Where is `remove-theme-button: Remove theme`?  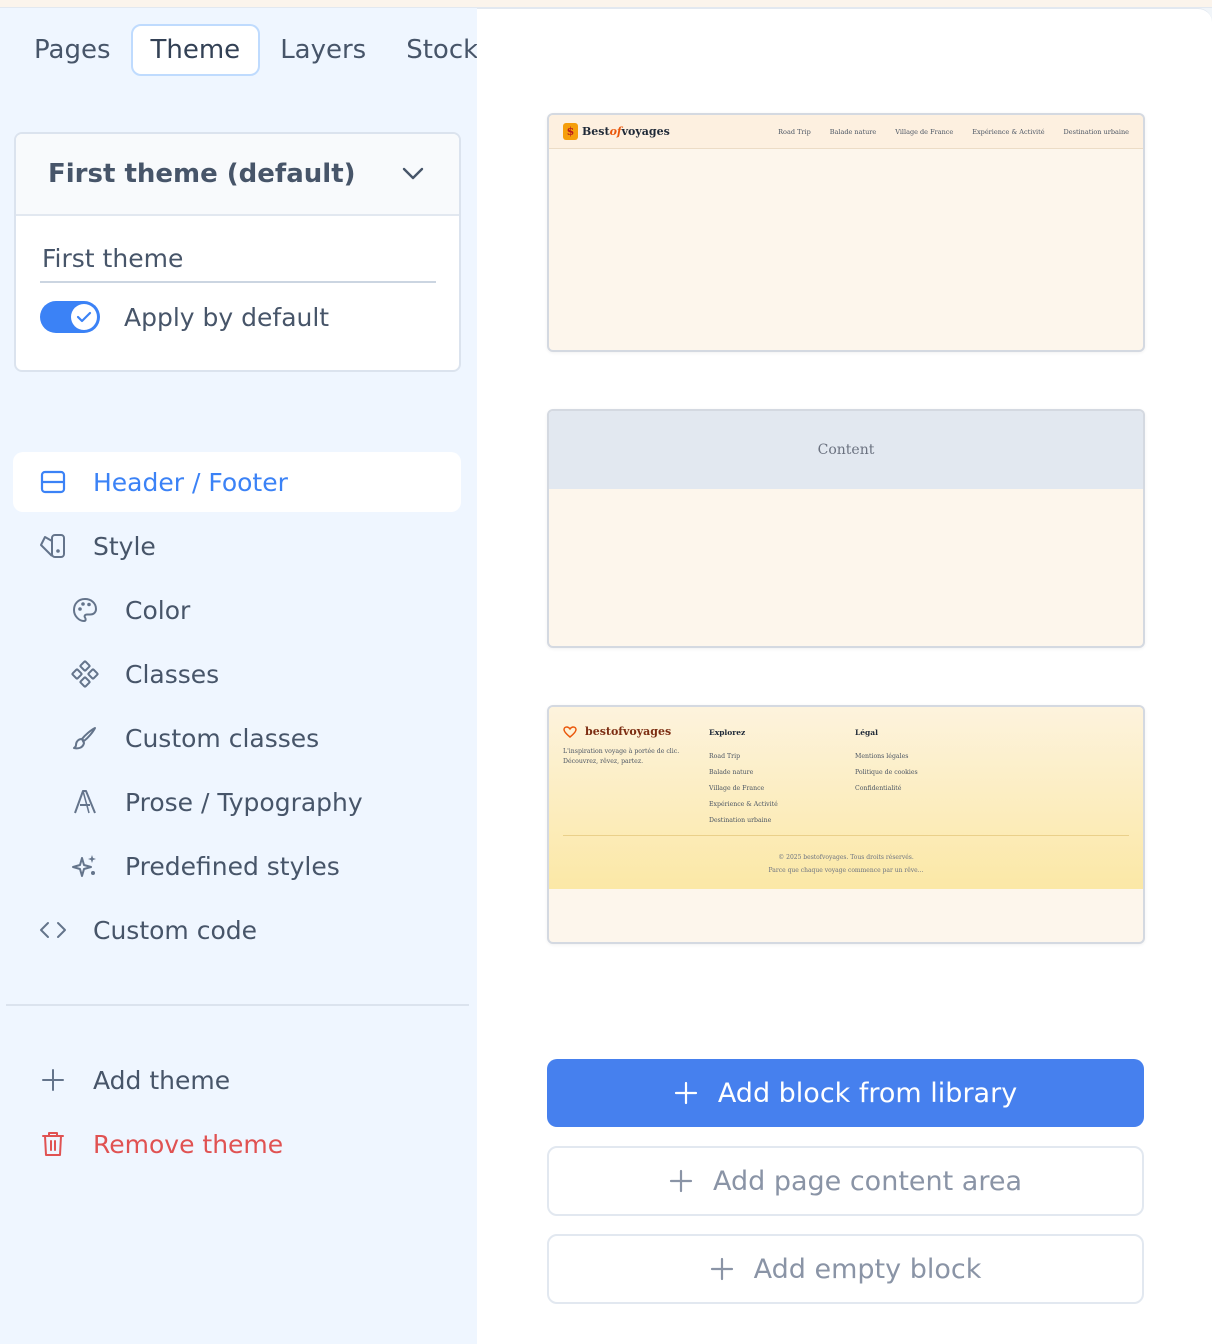
remove-theme-button: Remove theme is located at coordinates (237, 1144).